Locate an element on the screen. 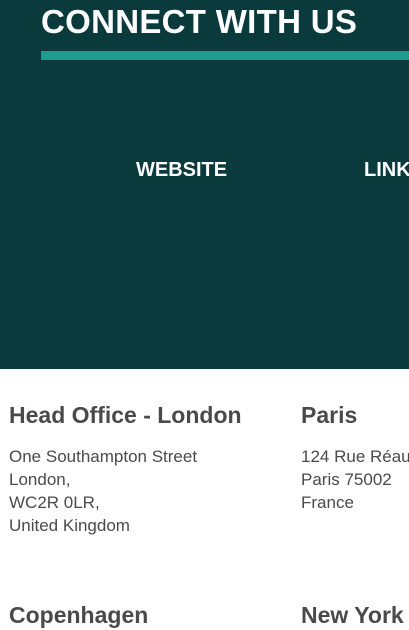 This screenshot has width=409, height=630. connect-heading: CONNECT WITH US is located at coordinates (199, 21).